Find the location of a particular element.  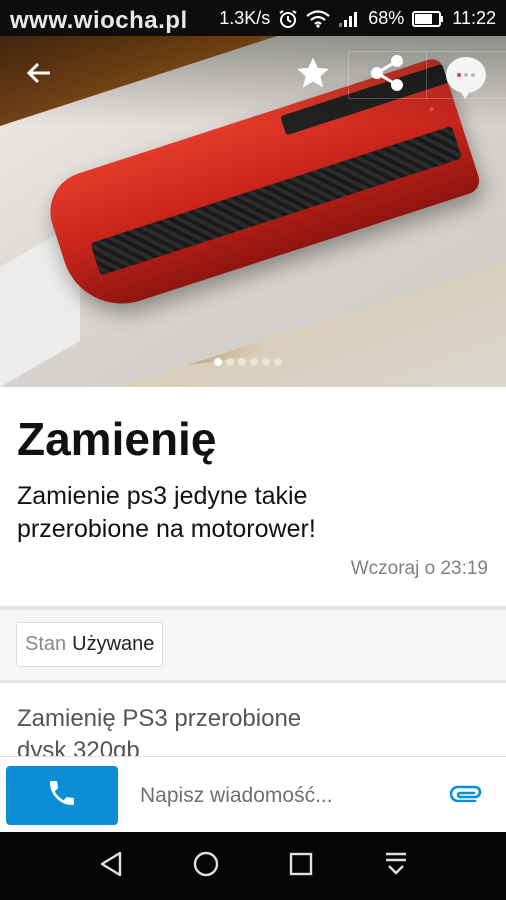

clock-time: 11:22 is located at coordinates (474, 18).